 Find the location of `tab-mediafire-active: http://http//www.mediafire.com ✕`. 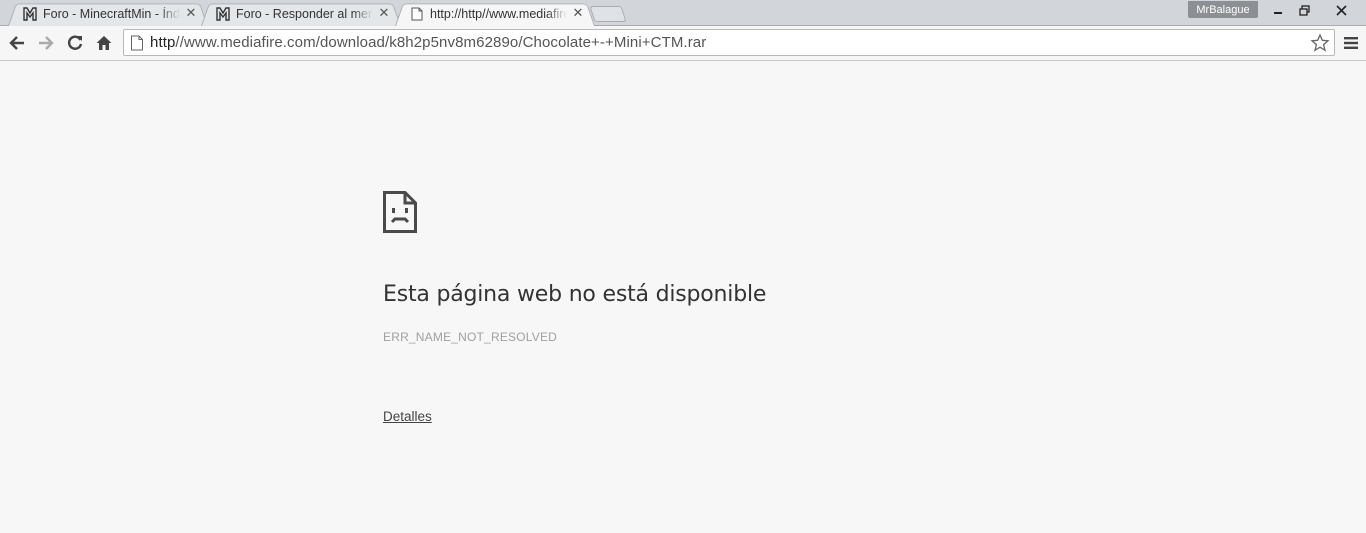

tab-mediafire-active: http://http//www.mediafire.com ✕ is located at coordinates (495, 14).